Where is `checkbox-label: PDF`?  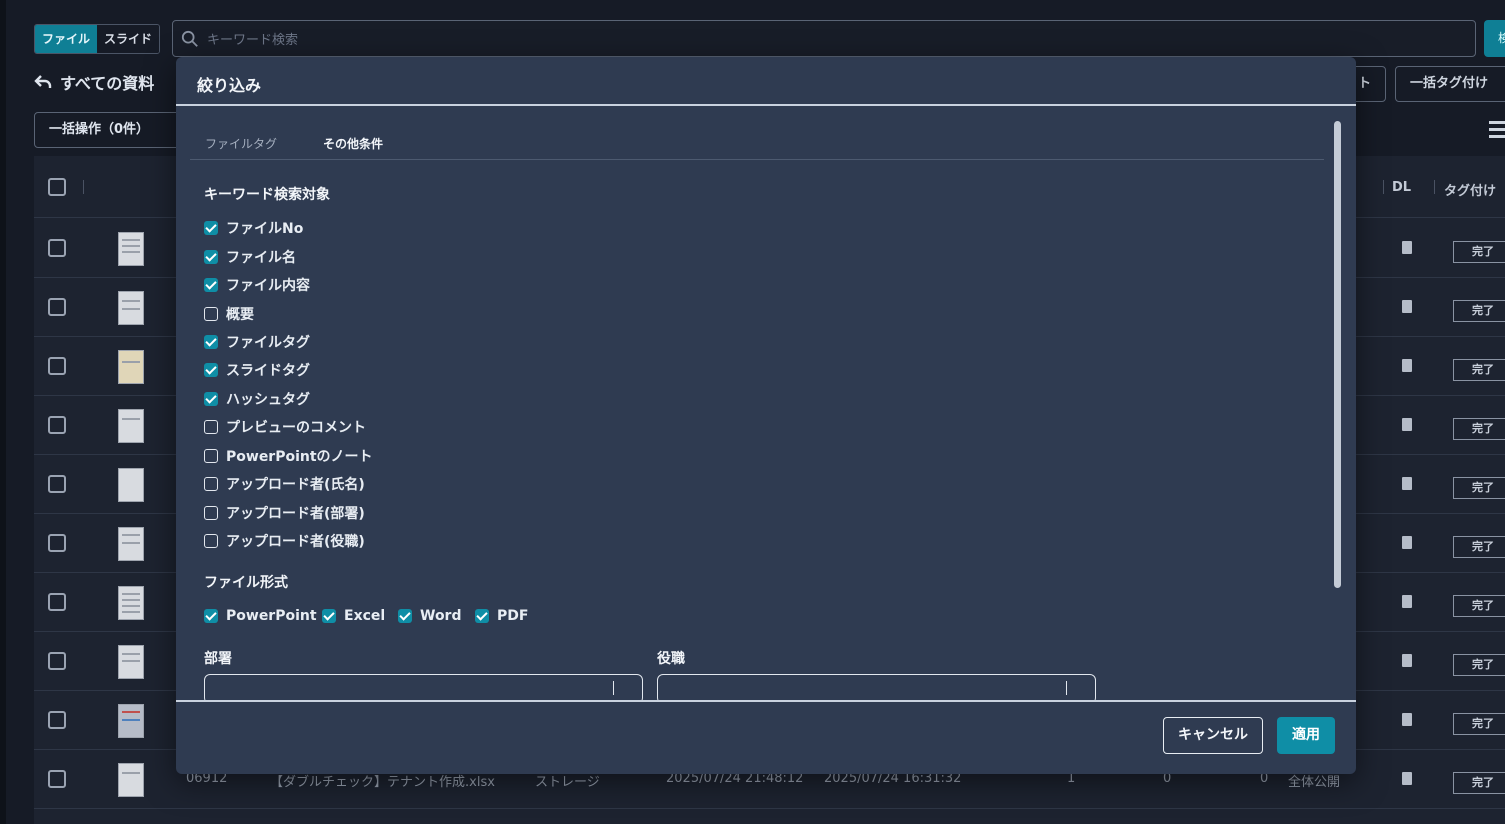
checkbox-label: PDF is located at coordinates (513, 616).